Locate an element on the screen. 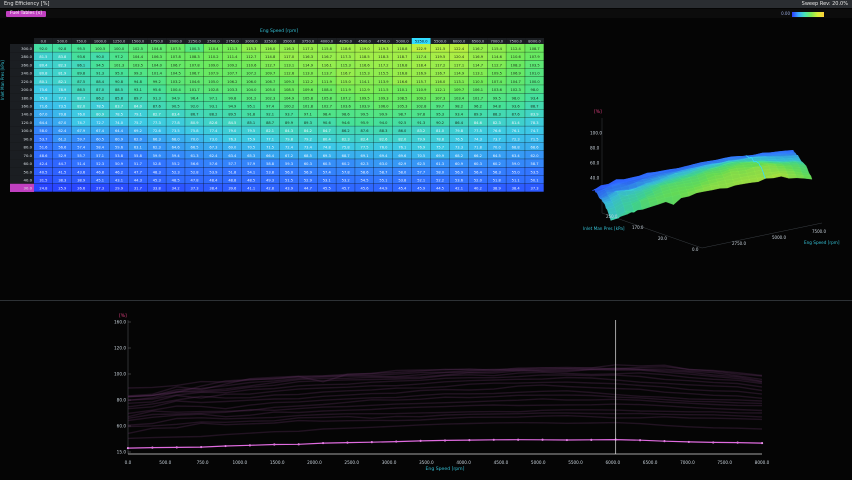  column-header: 7500.0 is located at coordinates (515, 42).